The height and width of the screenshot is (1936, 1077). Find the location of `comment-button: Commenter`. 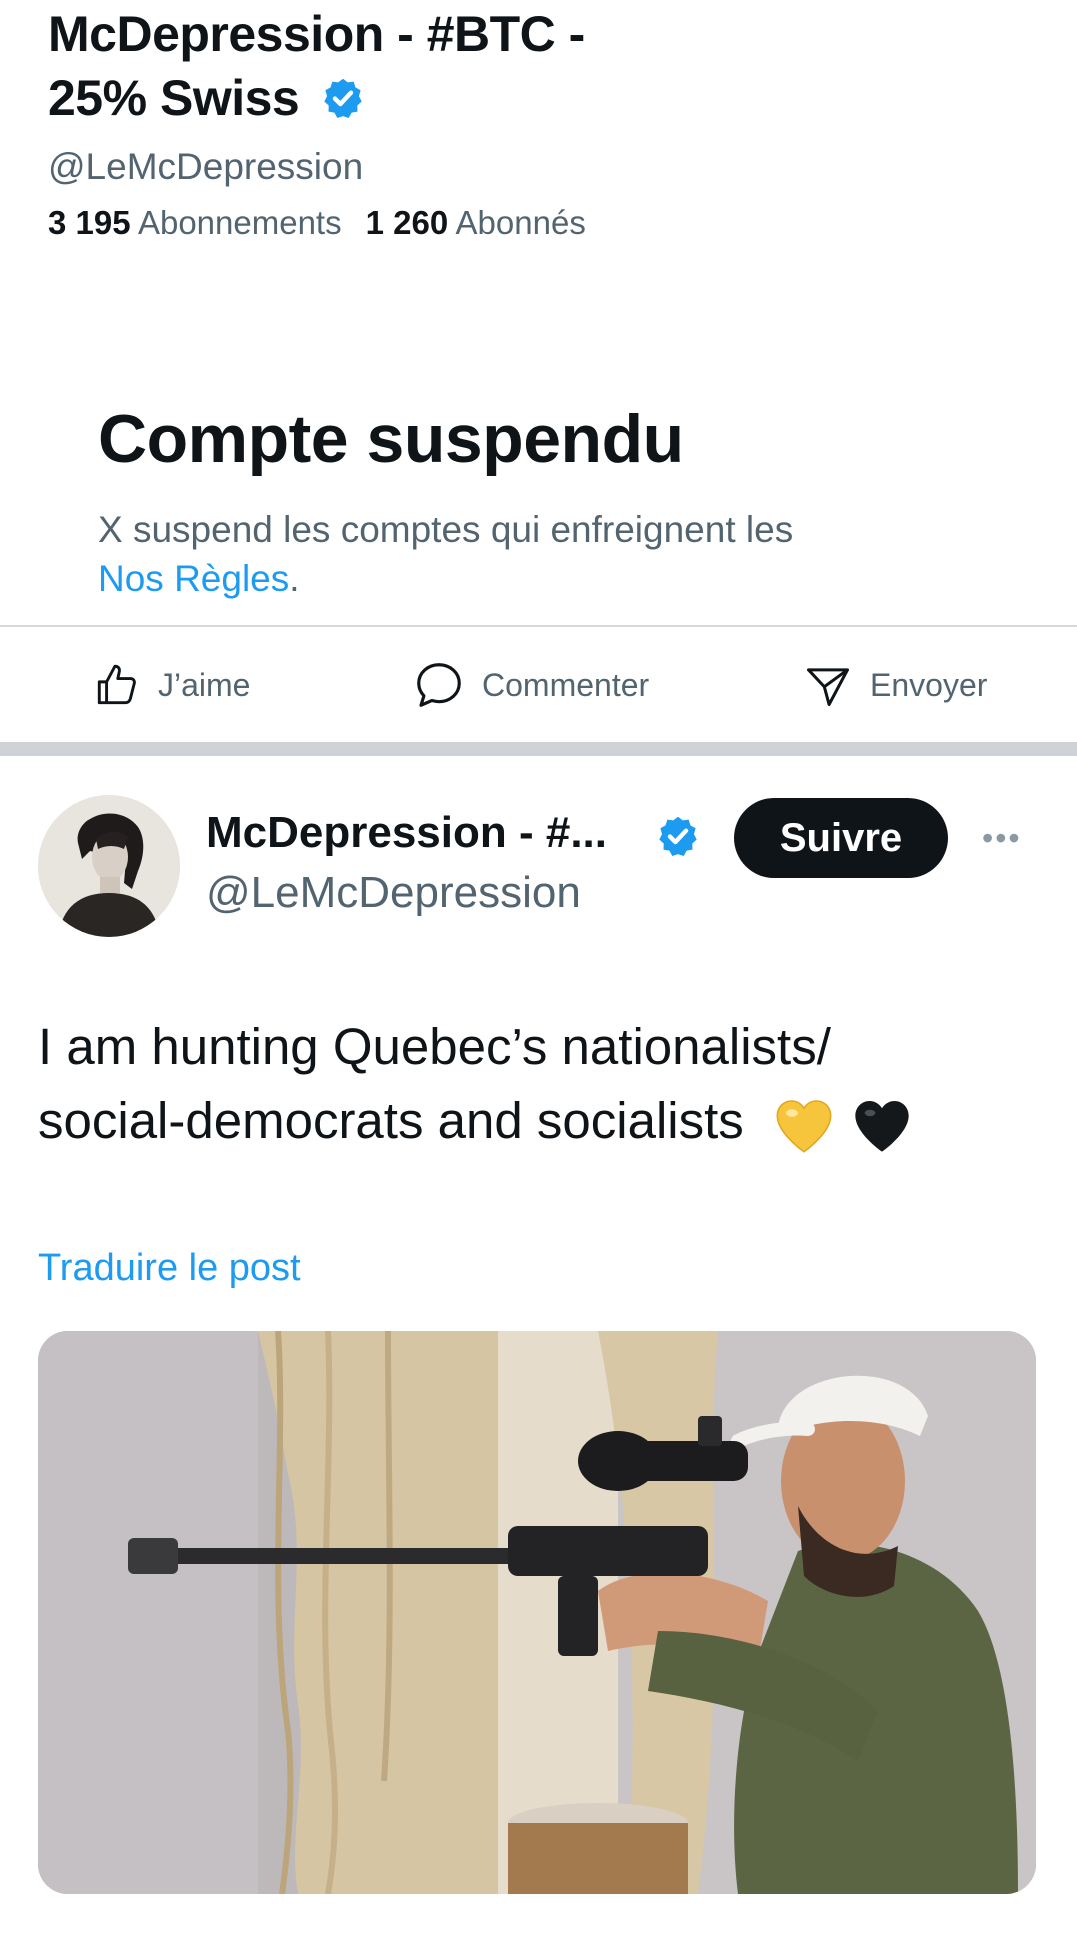

comment-button: Commenter is located at coordinates (530, 685).